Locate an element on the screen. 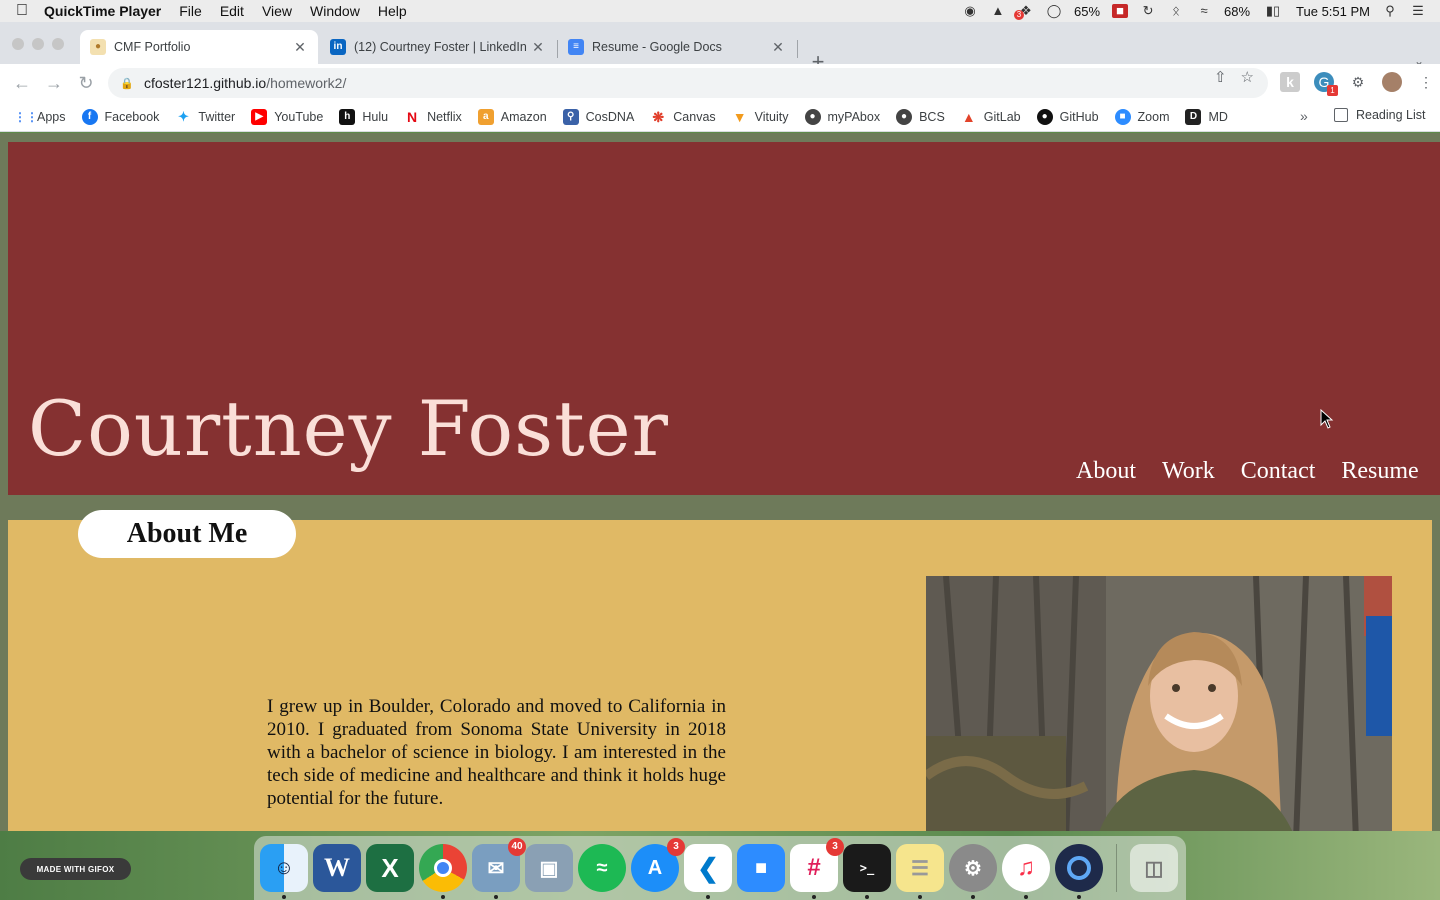 The height and width of the screenshot is (900, 1440). bookmark-youtube: ▶ YouTube is located at coordinates (287, 116).